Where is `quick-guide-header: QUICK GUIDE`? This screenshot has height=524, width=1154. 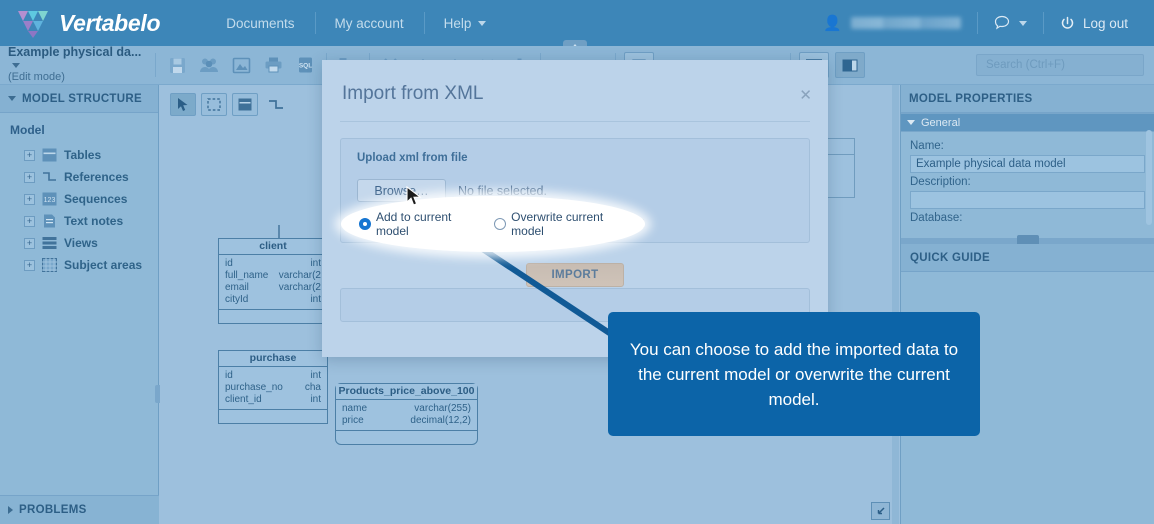 quick-guide-header: QUICK GUIDE is located at coordinates (1027, 258).